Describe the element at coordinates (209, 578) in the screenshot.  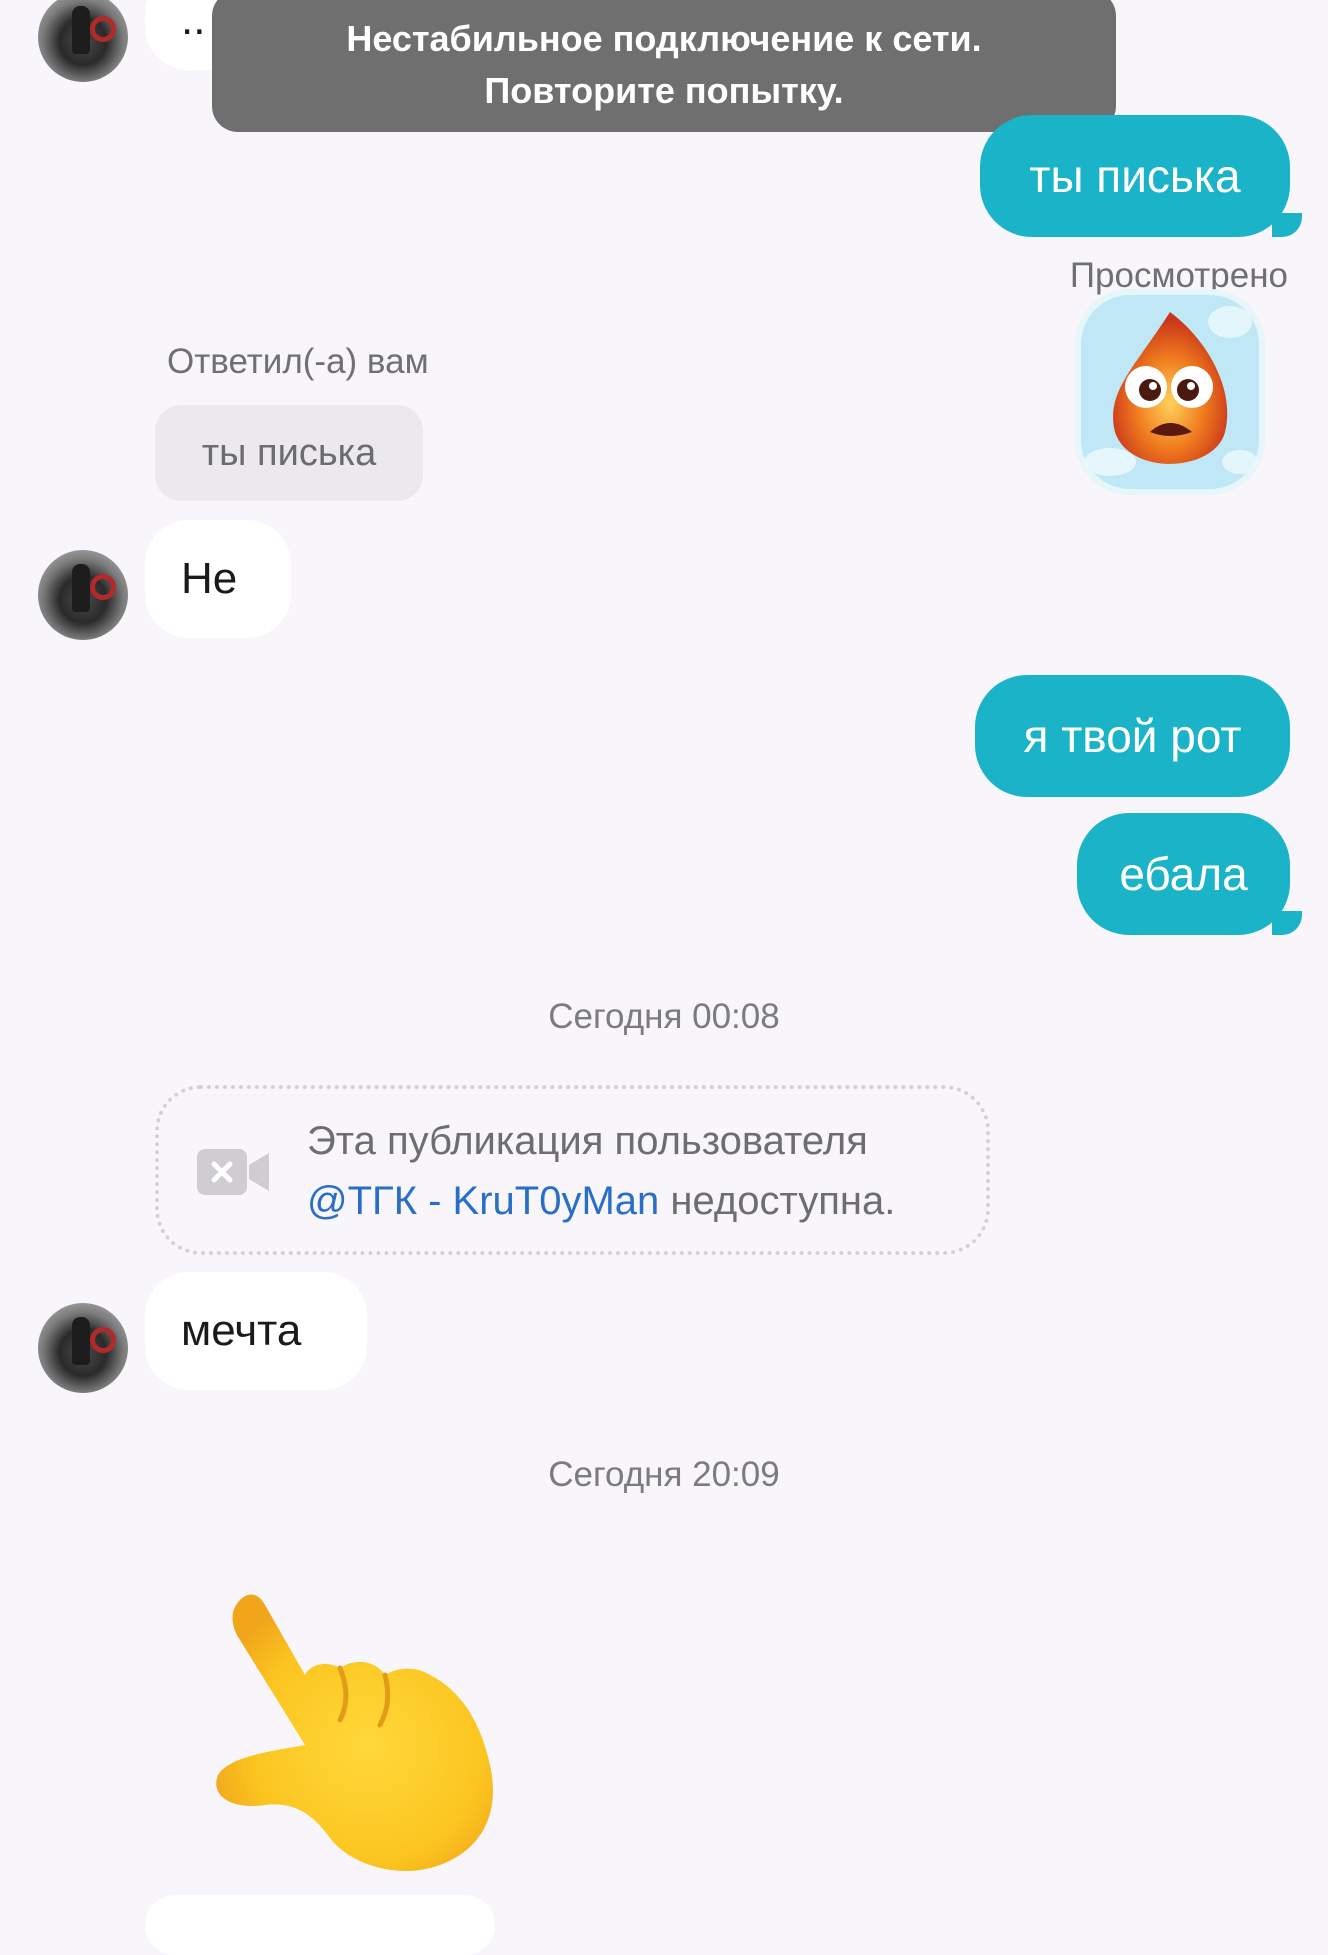
I see `message-text: Не` at that location.